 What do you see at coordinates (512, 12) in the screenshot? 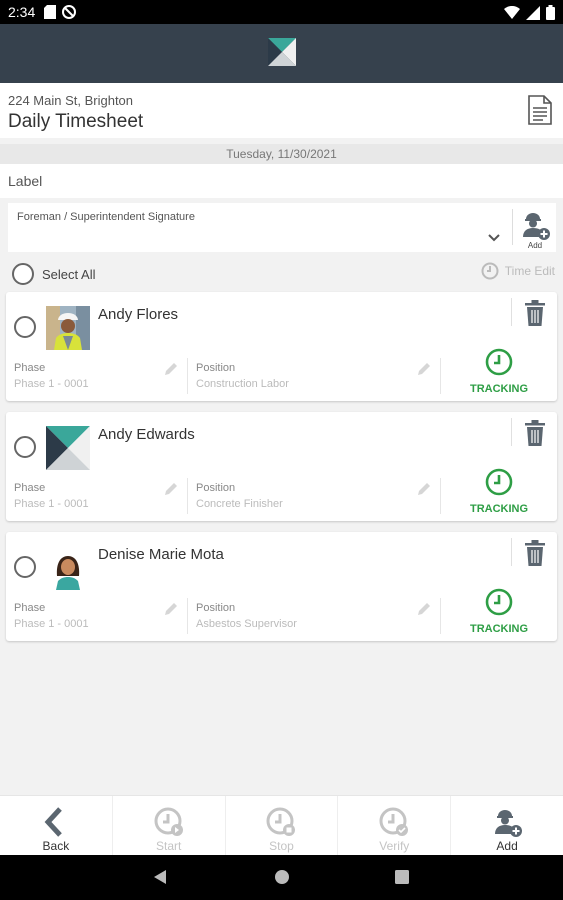
I see `wifi-icon` at bounding box center [512, 12].